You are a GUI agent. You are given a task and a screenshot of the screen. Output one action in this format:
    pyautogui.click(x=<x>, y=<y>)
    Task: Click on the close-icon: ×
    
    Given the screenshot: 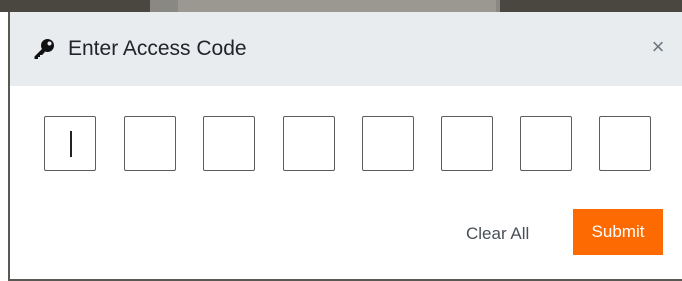 What is the action you would take?
    pyautogui.click(x=658, y=46)
    